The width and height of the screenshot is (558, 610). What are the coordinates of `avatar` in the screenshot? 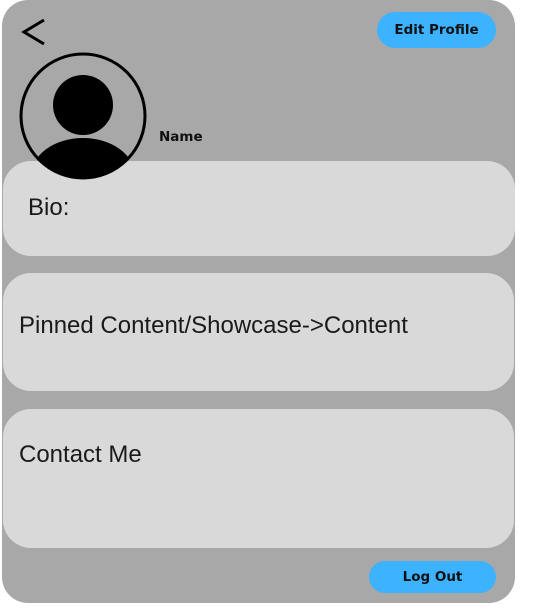 It's located at (83, 116).